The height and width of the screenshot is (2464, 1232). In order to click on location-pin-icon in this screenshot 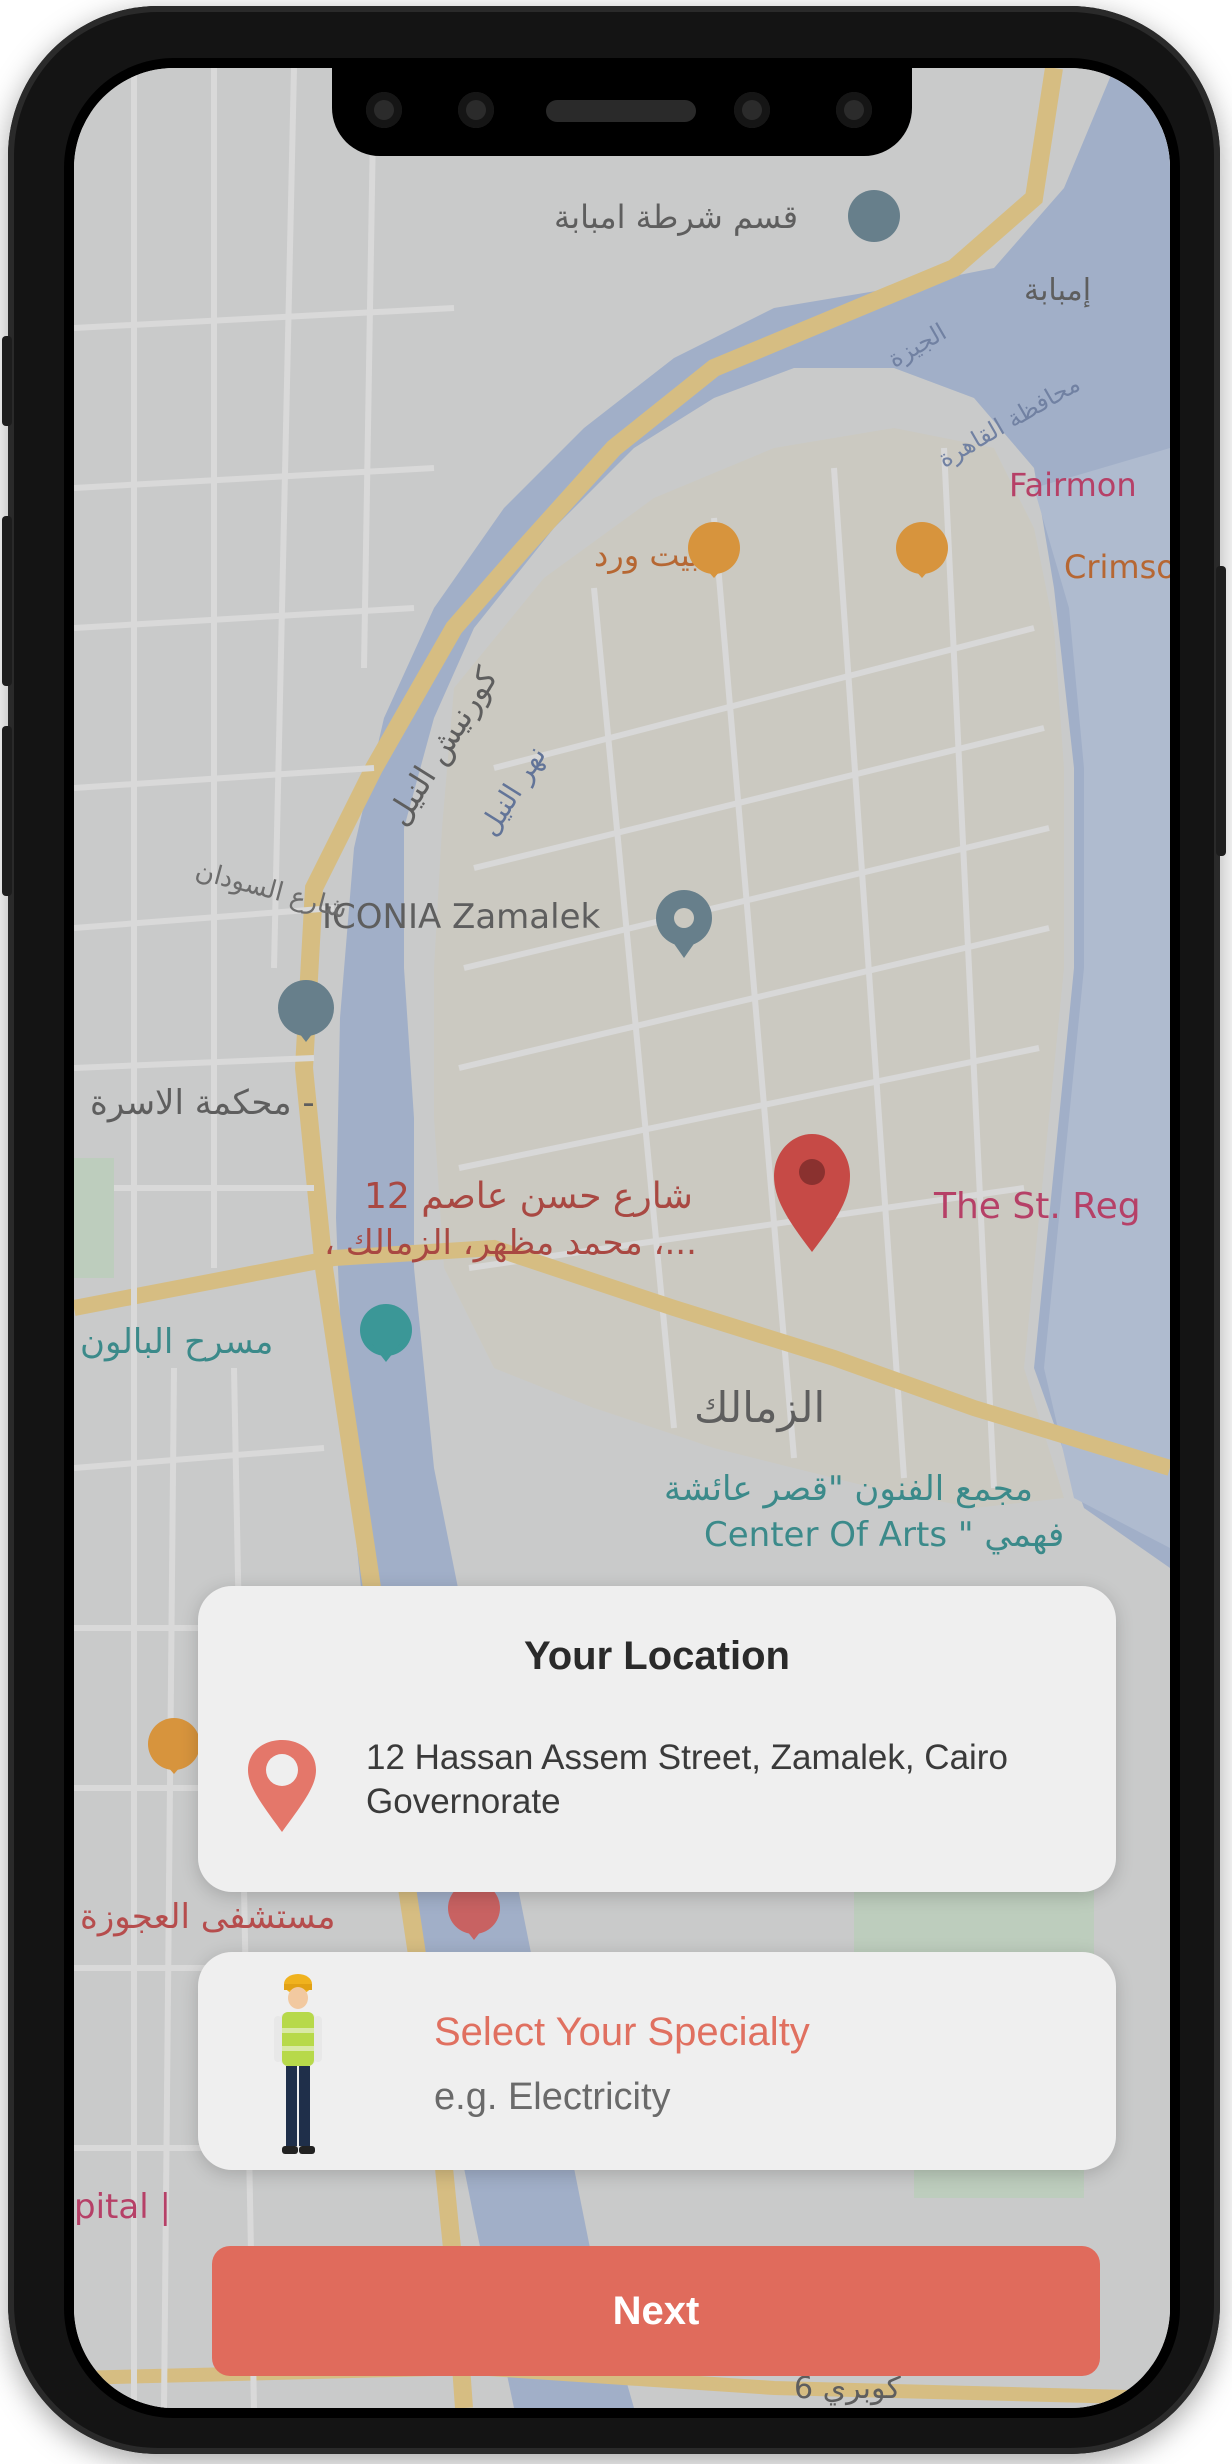, I will do `click(282, 1786)`.